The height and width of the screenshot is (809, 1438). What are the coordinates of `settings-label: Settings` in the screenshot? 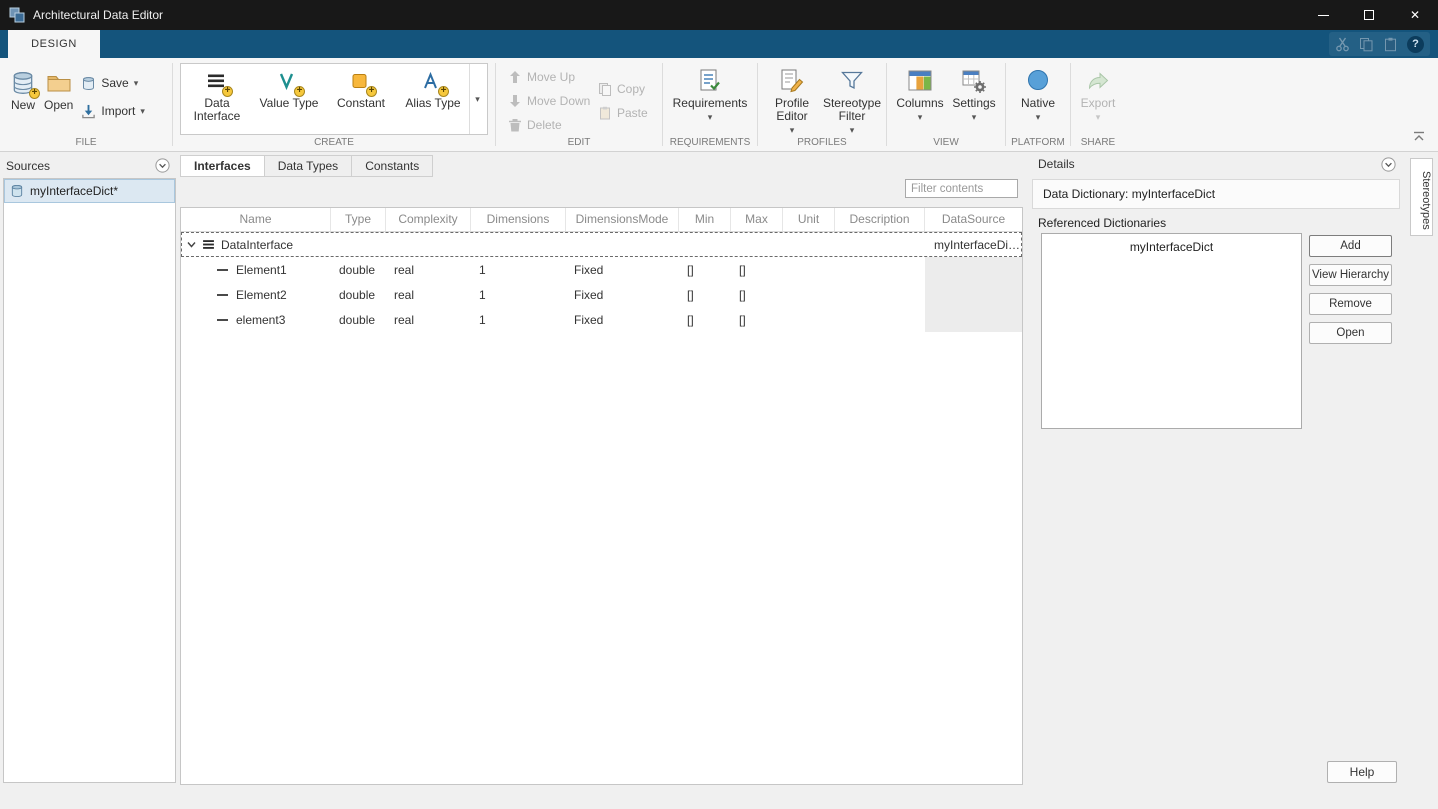 It's located at (974, 103).